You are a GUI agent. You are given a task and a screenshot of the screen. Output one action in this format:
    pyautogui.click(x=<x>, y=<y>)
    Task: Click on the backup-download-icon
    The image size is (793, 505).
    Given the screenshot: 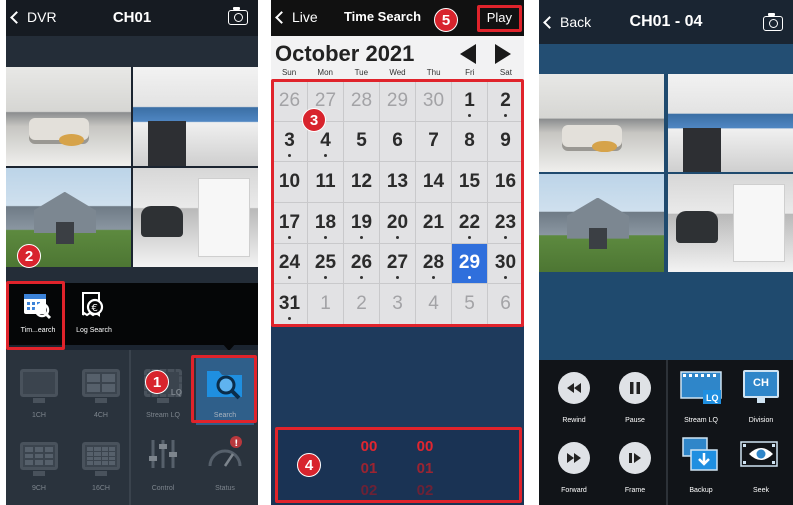 What is the action you would take?
    pyautogui.click(x=700, y=454)
    